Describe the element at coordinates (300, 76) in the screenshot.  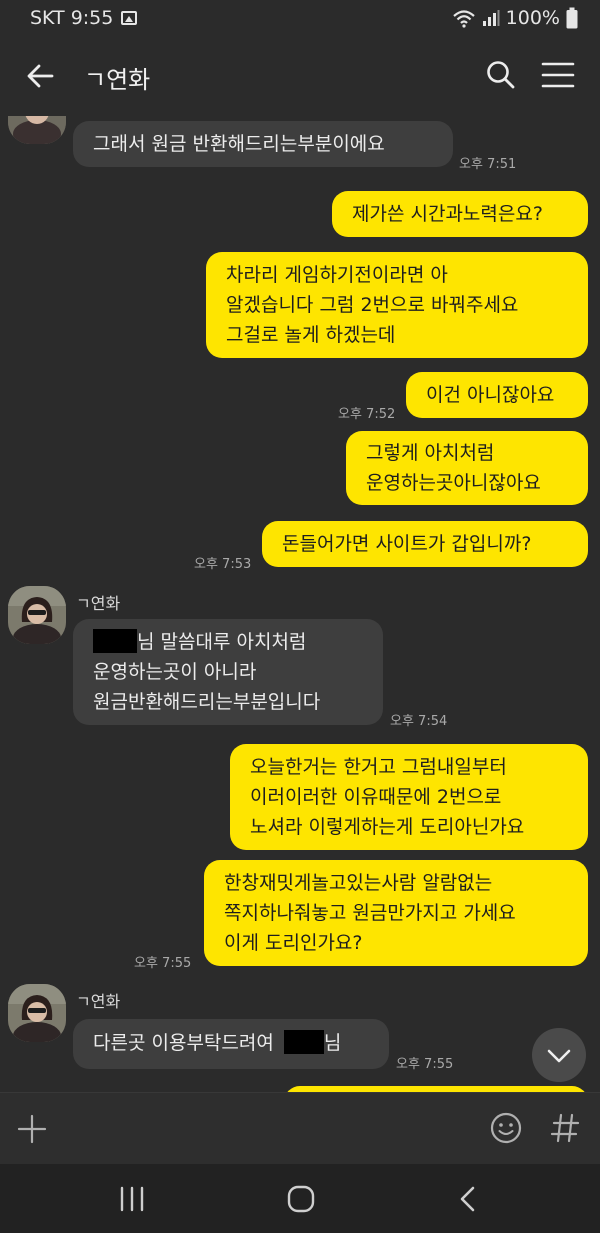
I see `chat-header: ㄱ연화` at that location.